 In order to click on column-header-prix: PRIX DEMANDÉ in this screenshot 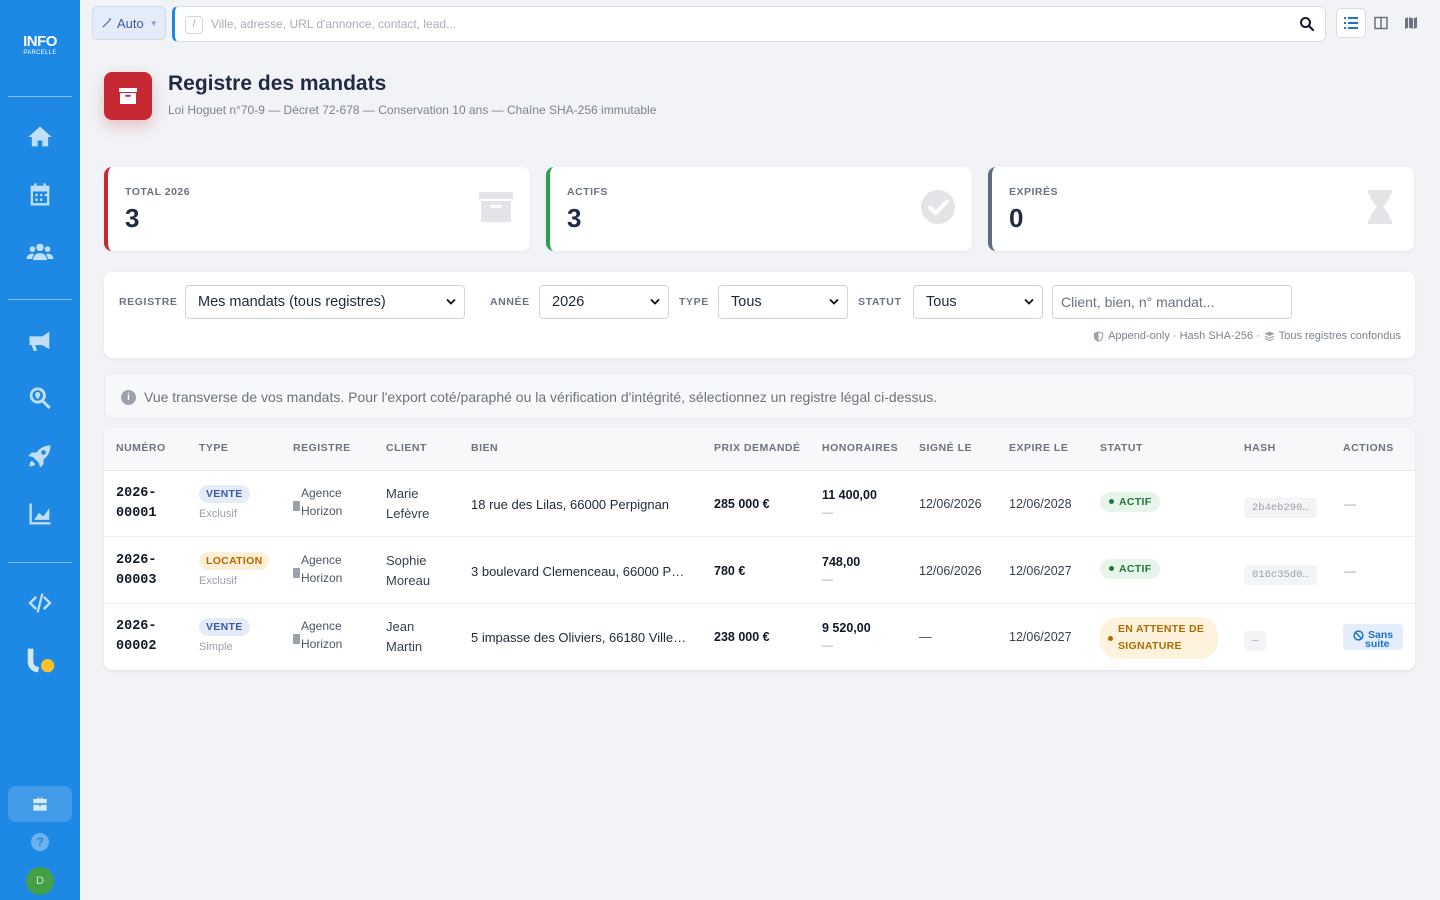, I will do `click(757, 448)`.